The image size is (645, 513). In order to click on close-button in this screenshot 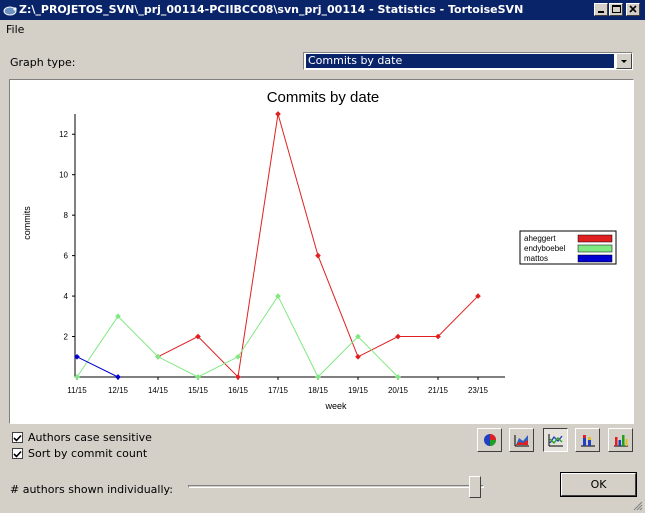, I will do `click(633, 9)`.